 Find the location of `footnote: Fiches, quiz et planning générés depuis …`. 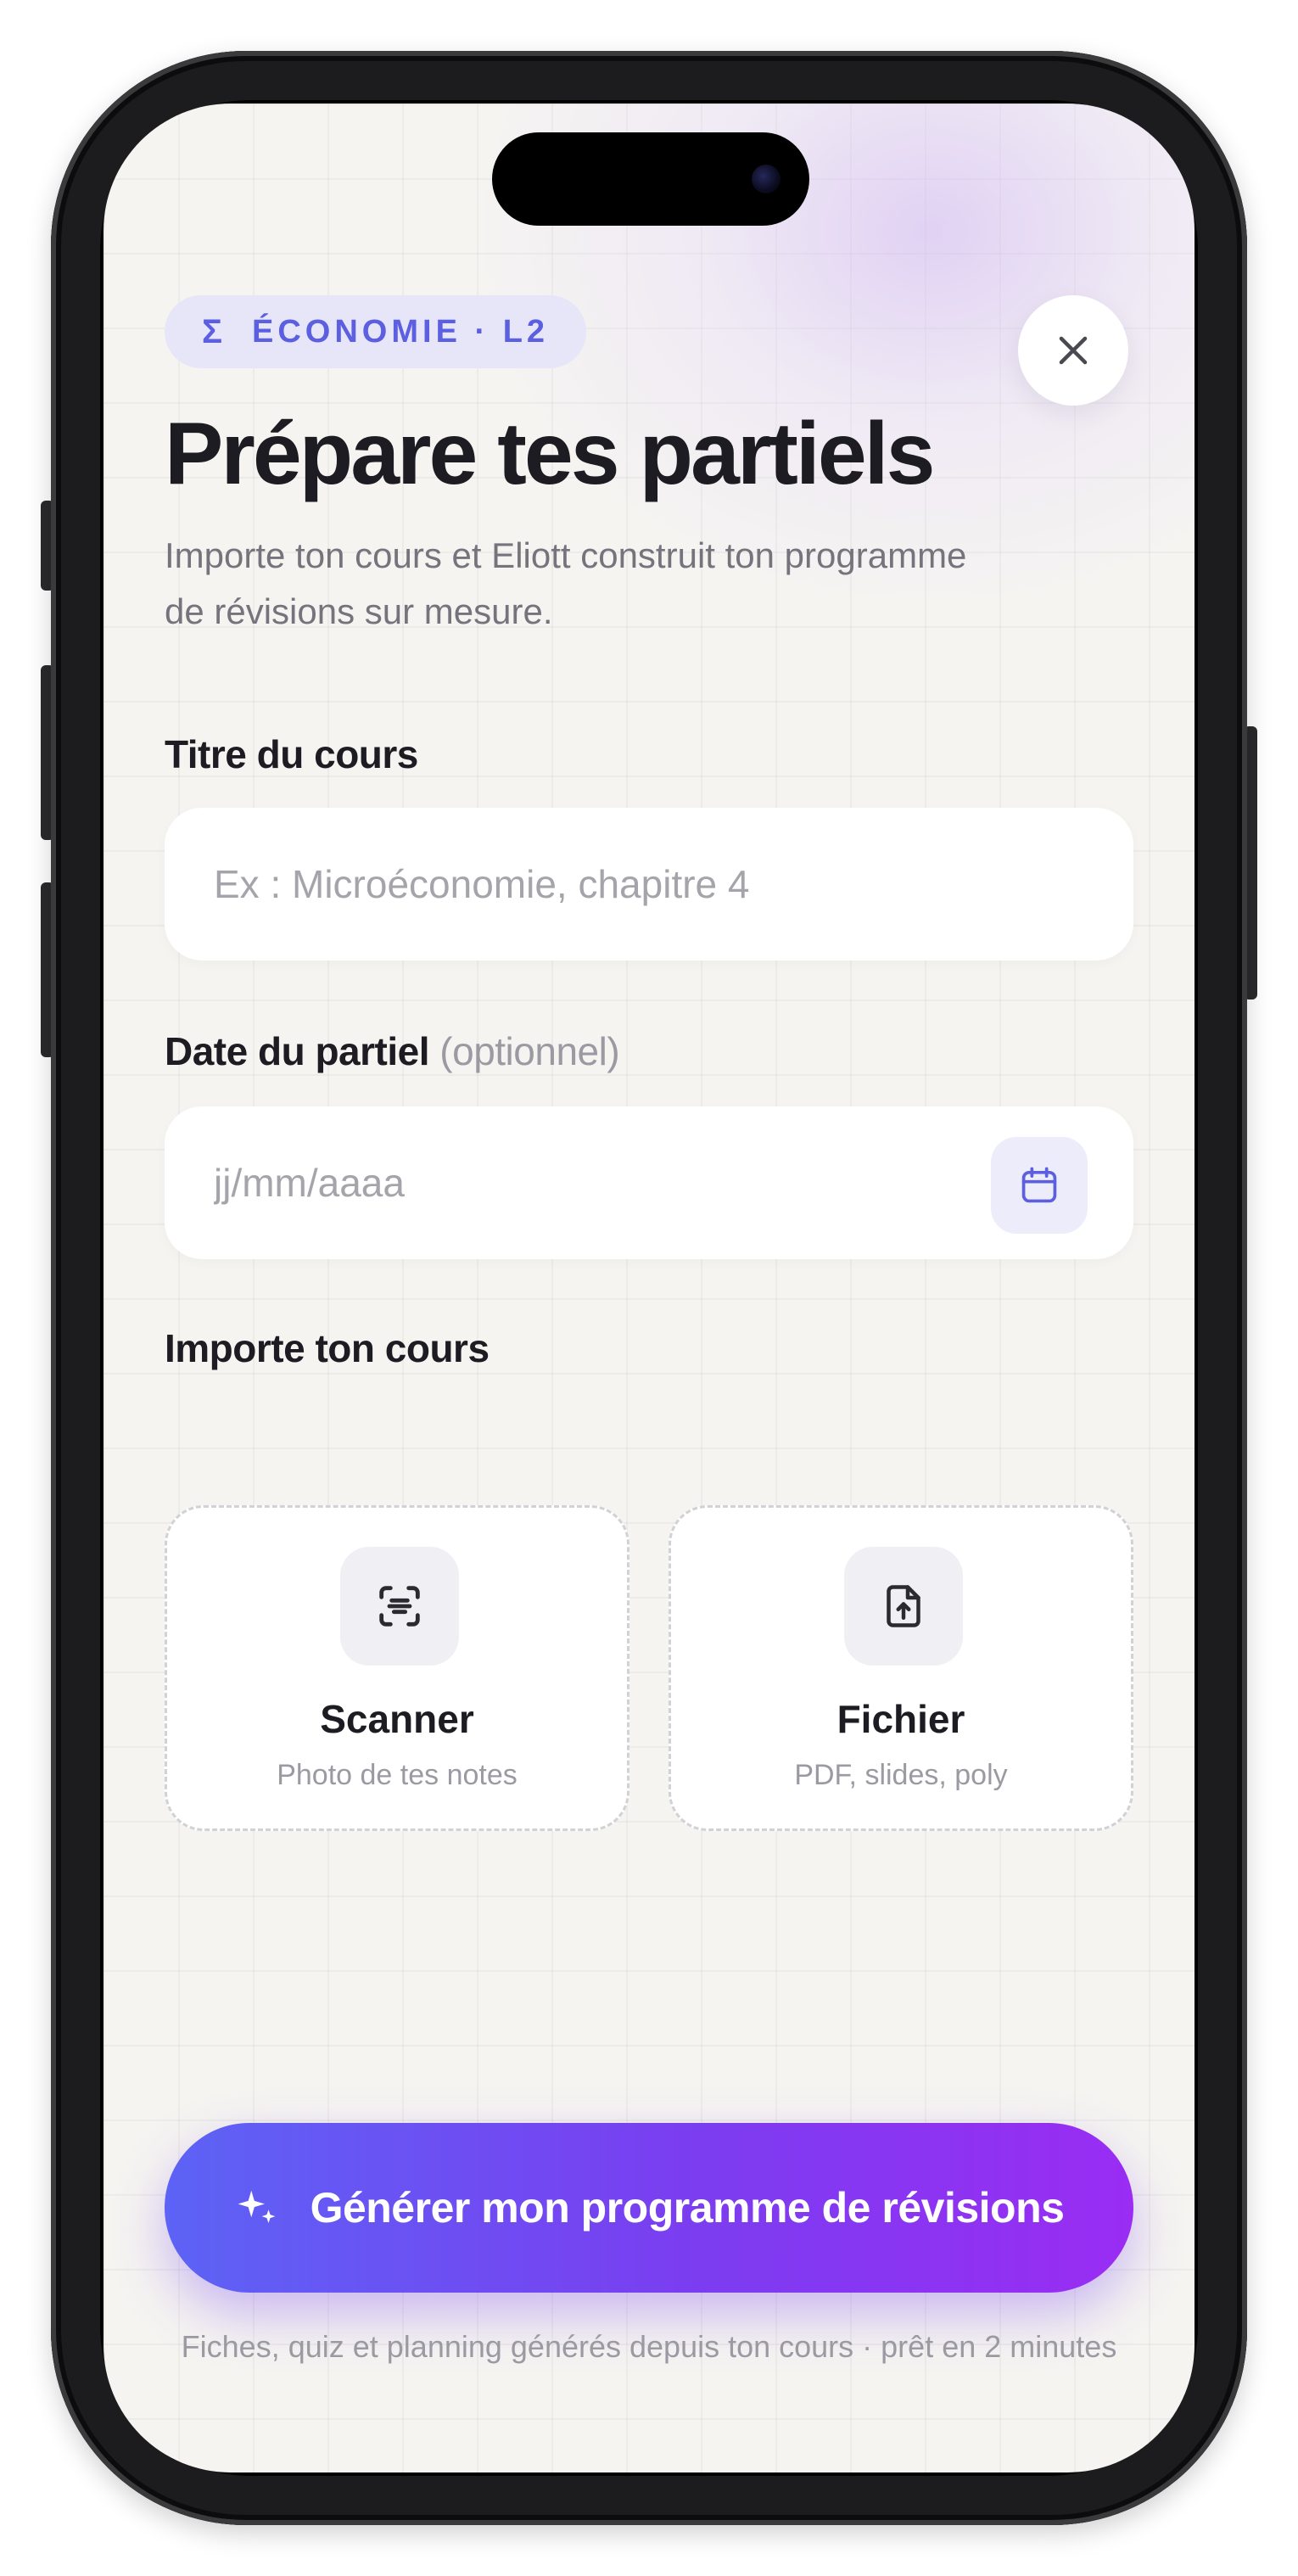

footnote: Fiches, quiz et planning générés depuis … is located at coordinates (649, 2347).